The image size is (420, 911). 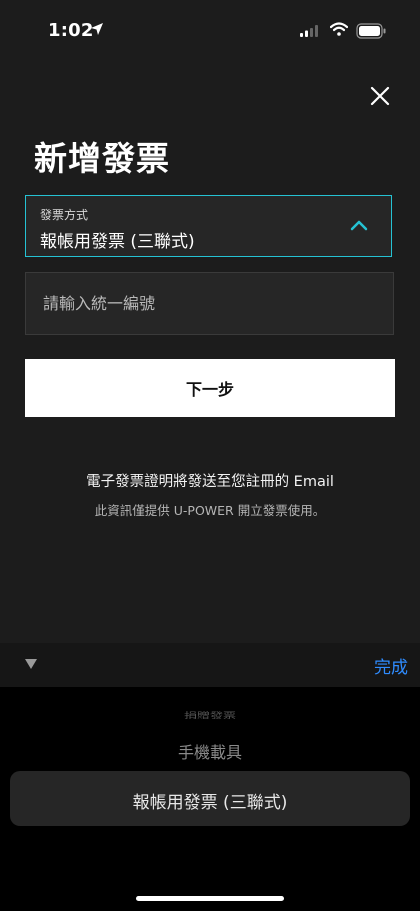 I want to click on picker-toolbar: 完成, so click(x=210, y=665).